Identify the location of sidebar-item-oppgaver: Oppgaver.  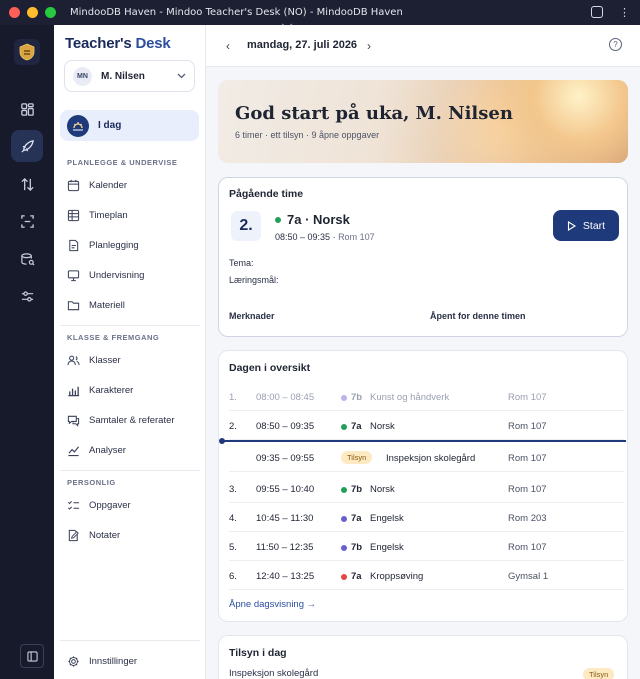
(99, 505).